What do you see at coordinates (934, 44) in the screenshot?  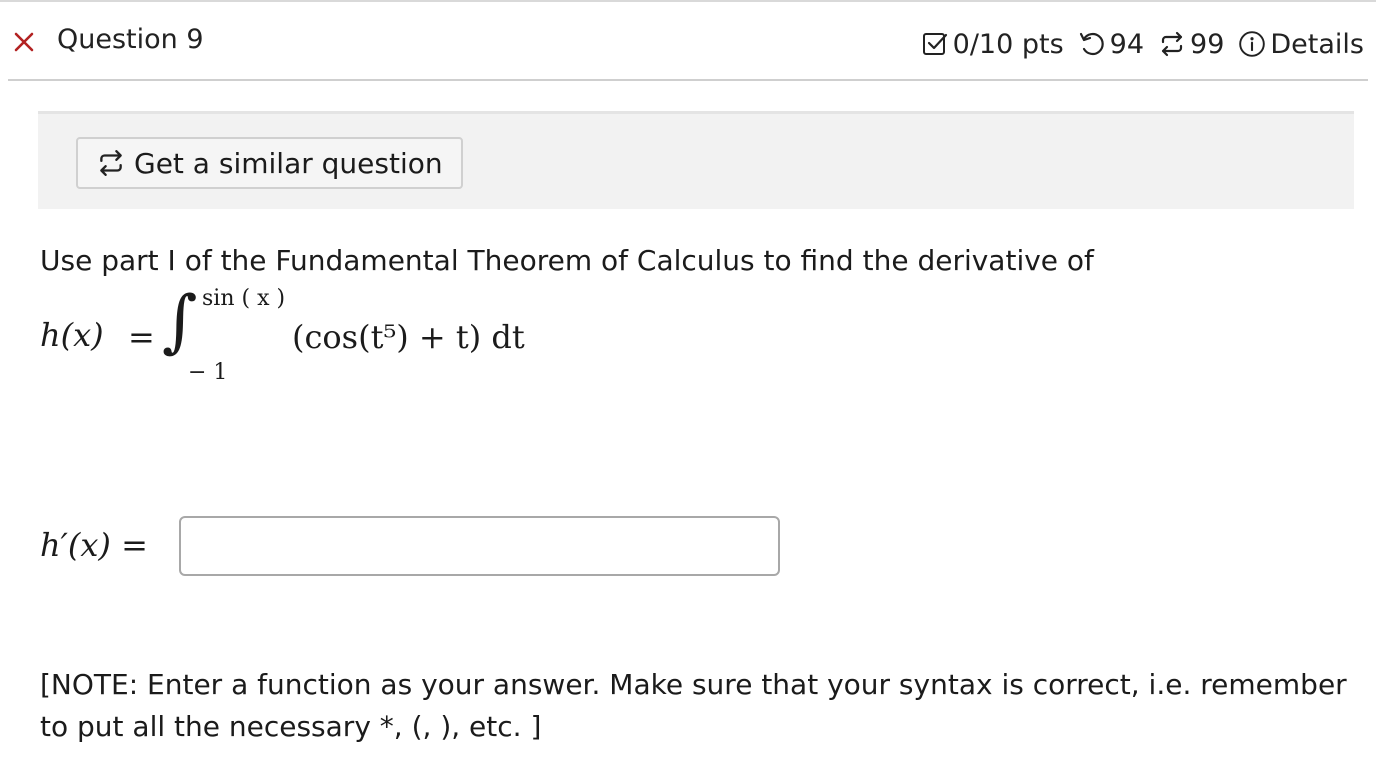 I see `checkbox-icon` at bounding box center [934, 44].